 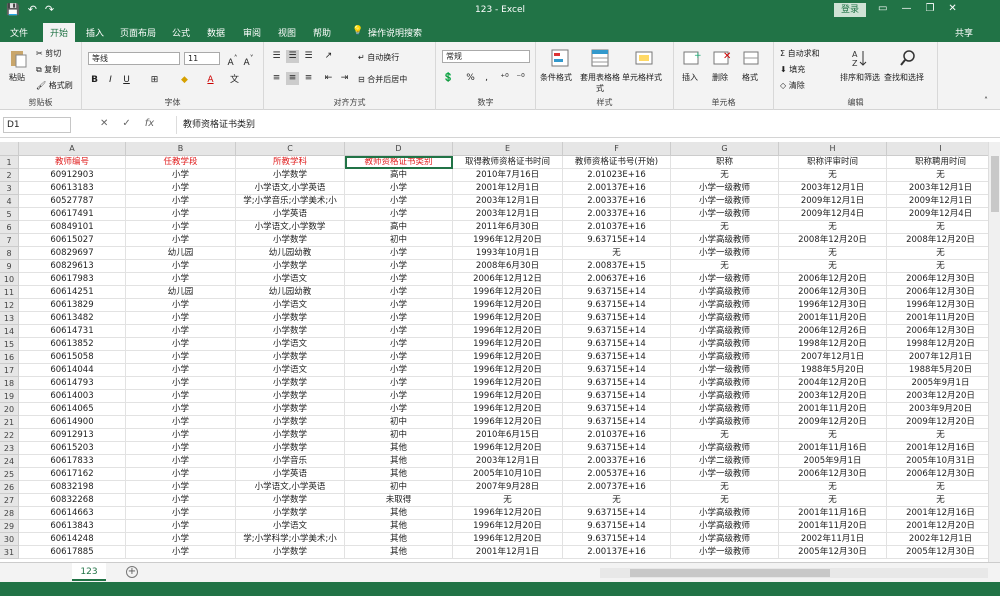 What do you see at coordinates (399, 162) in the screenshot?
I see `header-cell: 教师资格证书类别` at bounding box center [399, 162].